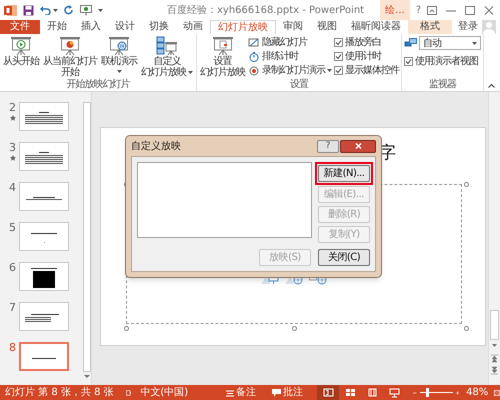  Describe the element at coordinates (290, 70) in the screenshot. I see `ribbon-button: 录制幻灯片演示` at that location.